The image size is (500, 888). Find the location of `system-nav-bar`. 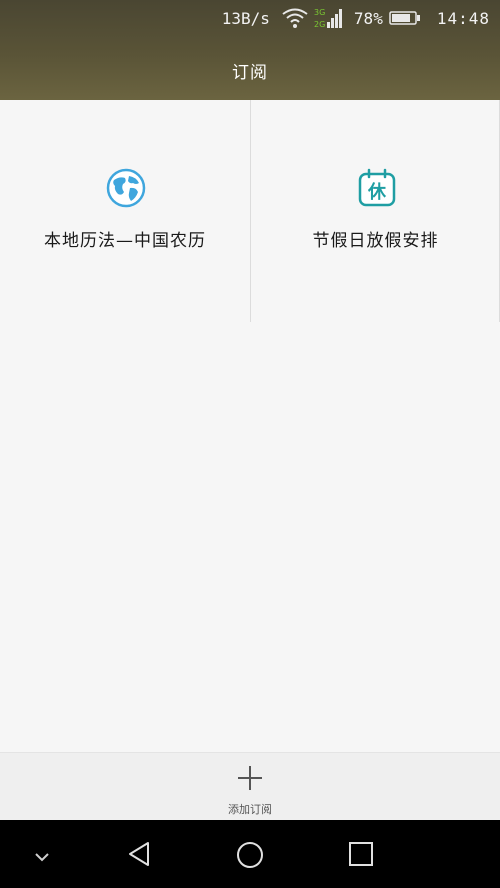

system-nav-bar is located at coordinates (250, 854).